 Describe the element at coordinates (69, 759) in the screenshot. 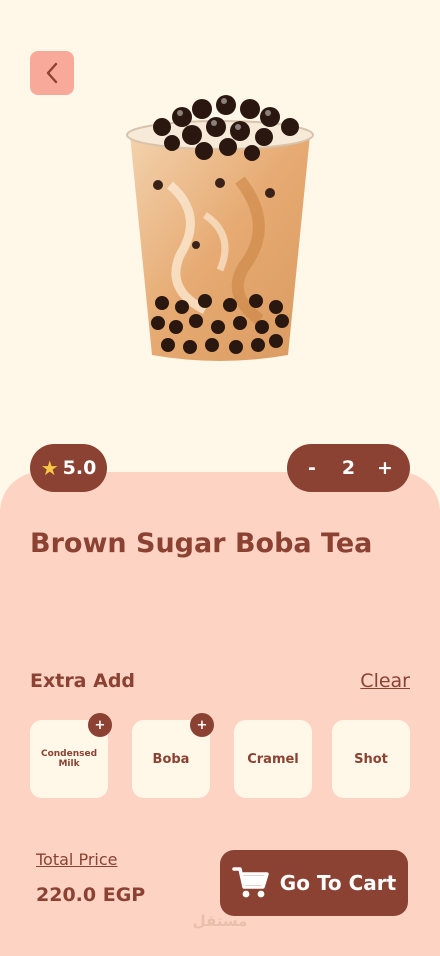

I see `extra-option-label: Condensed Milk` at that location.